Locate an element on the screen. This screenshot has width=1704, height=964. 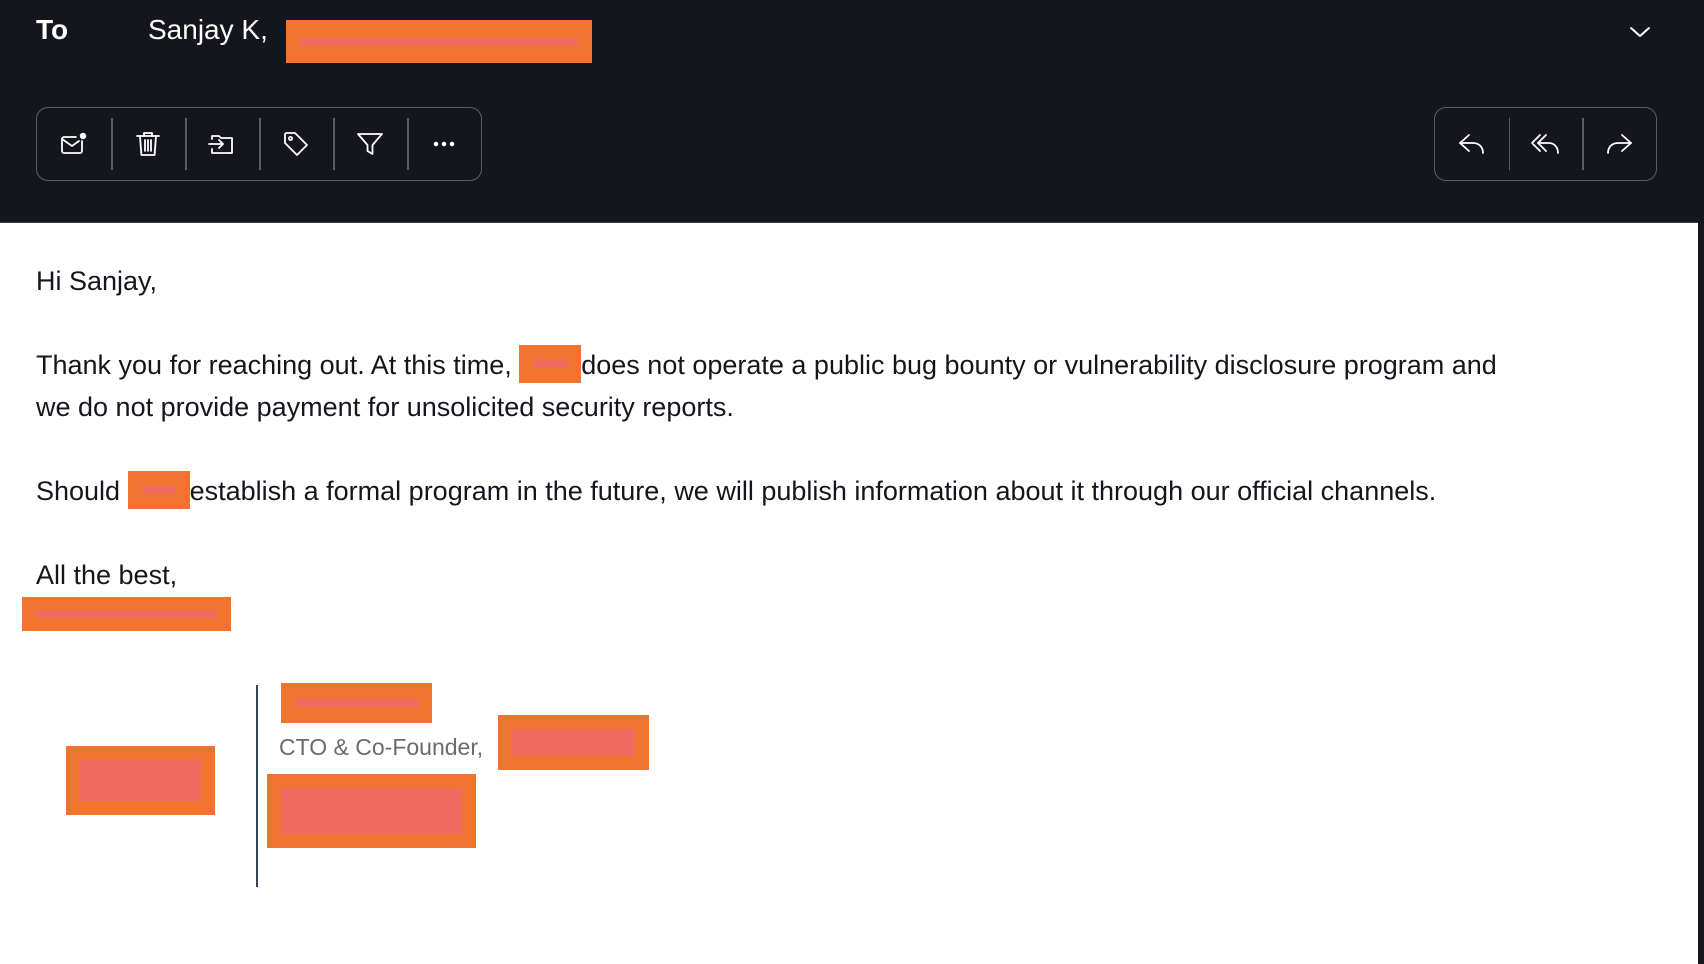
forward-button is located at coordinates (1619, 144).